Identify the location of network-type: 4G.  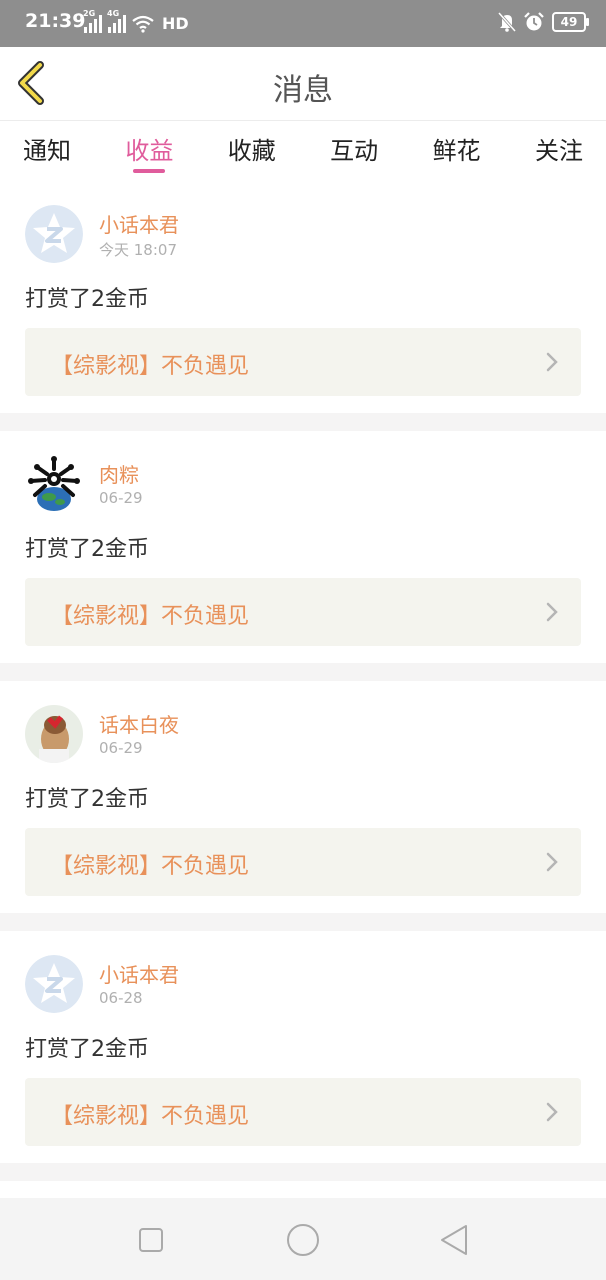
(113, 13).